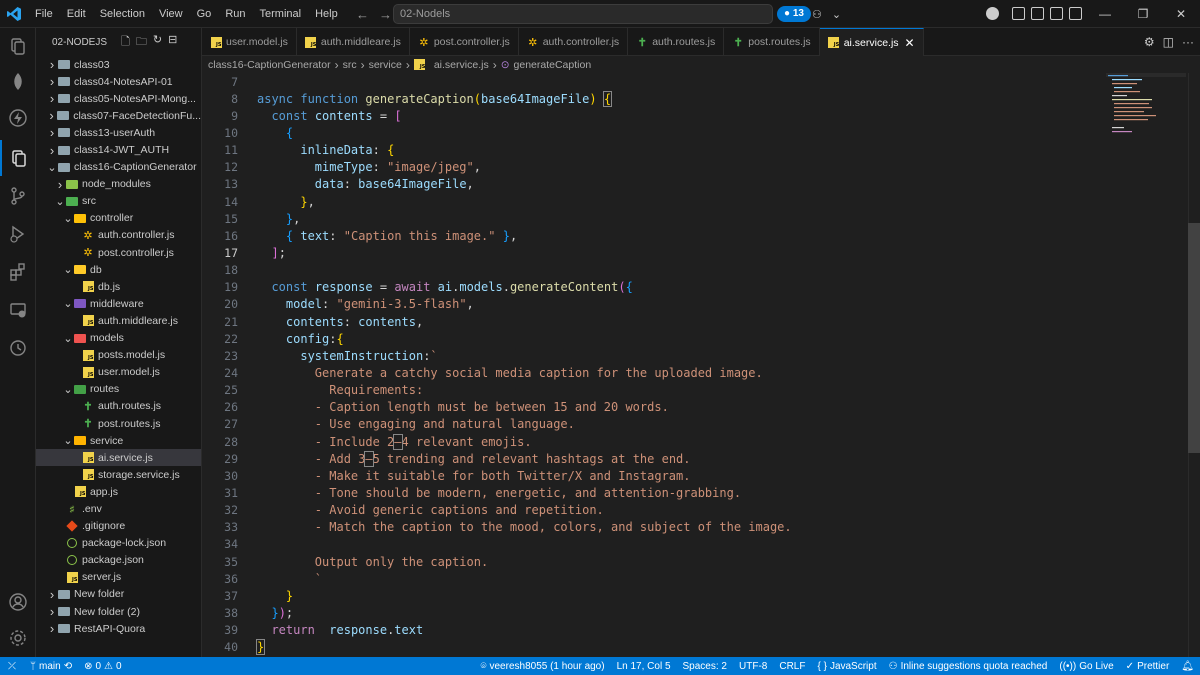  What do you see at coordinates (1181, 14) in the screenshot?
I see `close-window-icon: ✕` at bounding box center [1181, 14].